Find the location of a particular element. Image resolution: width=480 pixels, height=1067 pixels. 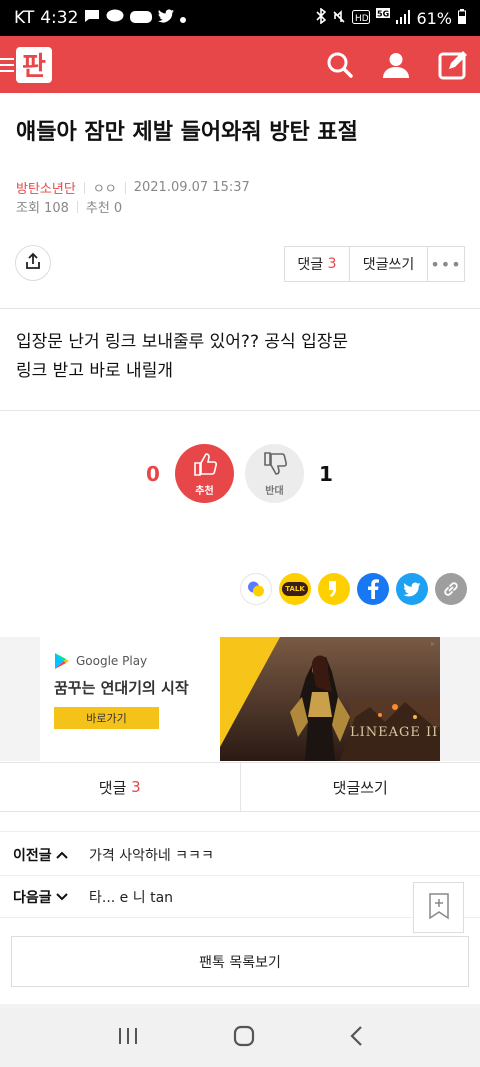

kakao-share-button is located at coordinates (334, 589).